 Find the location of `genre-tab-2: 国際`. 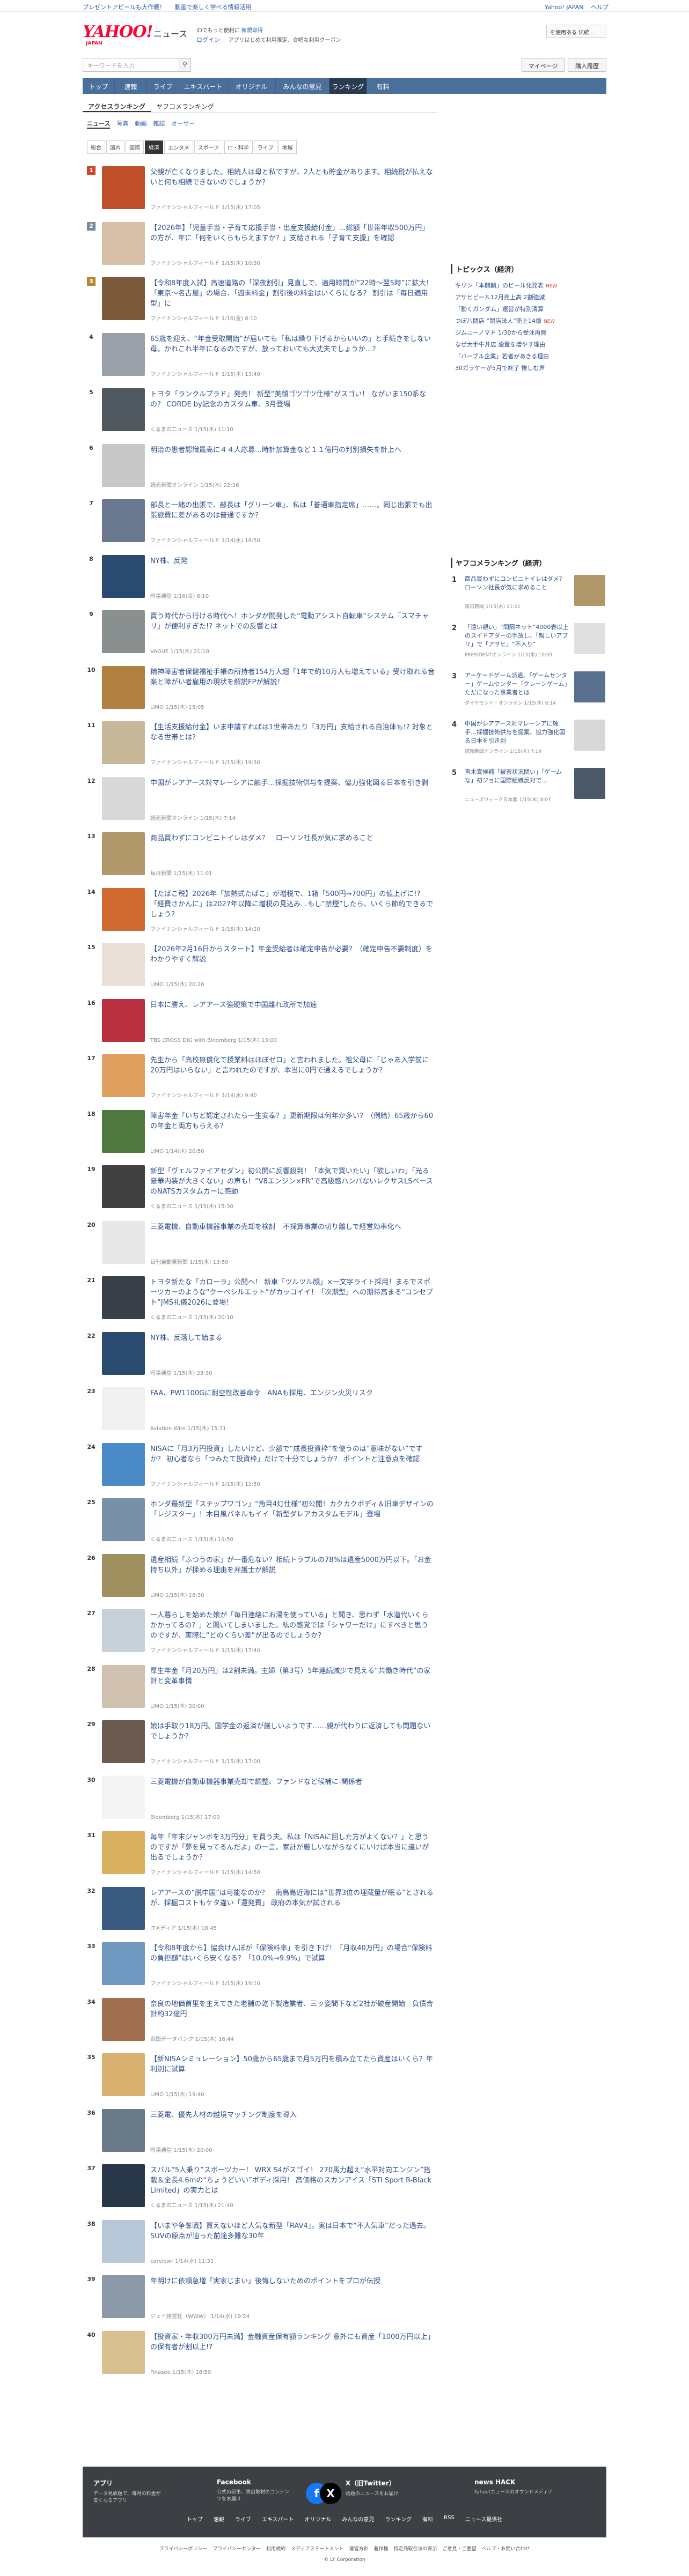

genre-tab-2: 国際 is located at coordinates (135, 147).